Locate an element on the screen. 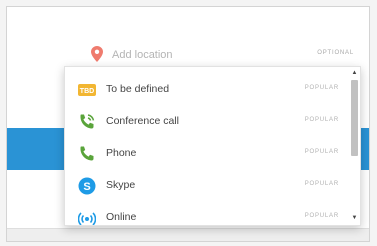 The width and height of the screenshot is (377, 246). dropdown-item-skype: S Skype POPULAR is located at coordinates (207, 186).